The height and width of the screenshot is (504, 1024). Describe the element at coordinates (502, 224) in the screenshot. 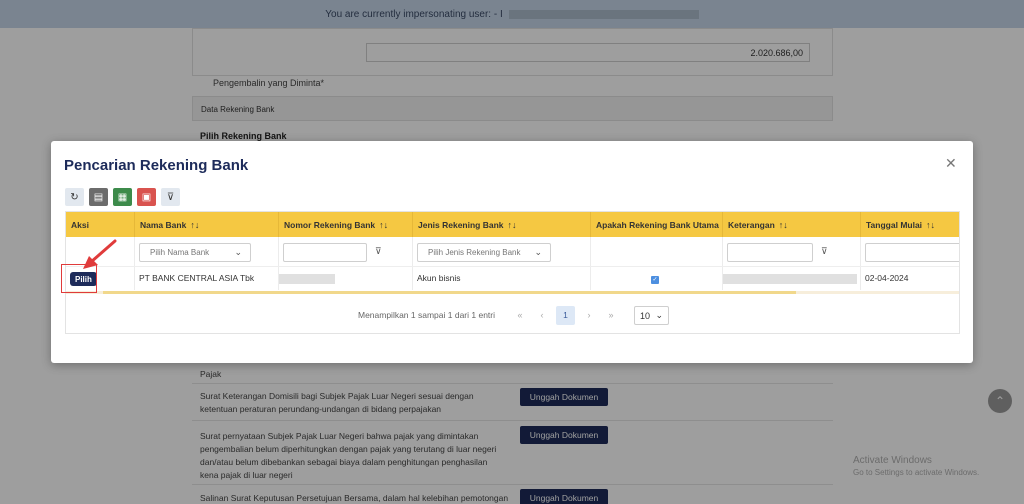

I see `col-jenis-rekening: Jenis Rekening Bank ↑↓` at that location.